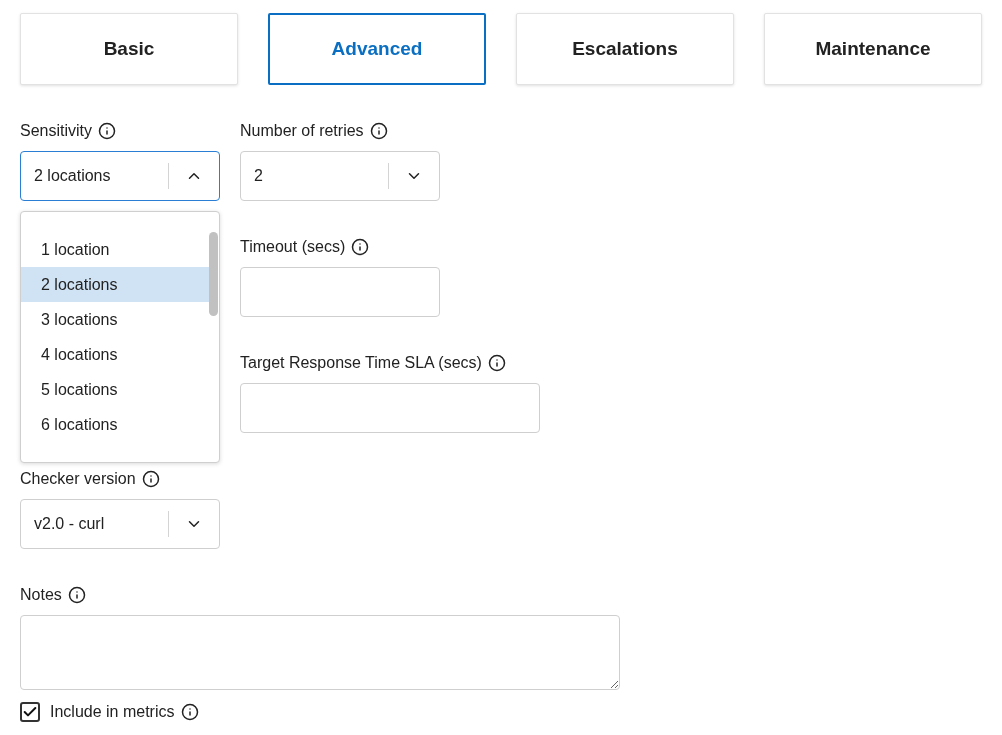  Describe the element at coordinates (69, 524) in the screenshot. I see `select-value: v2.0 - curl` at that location.